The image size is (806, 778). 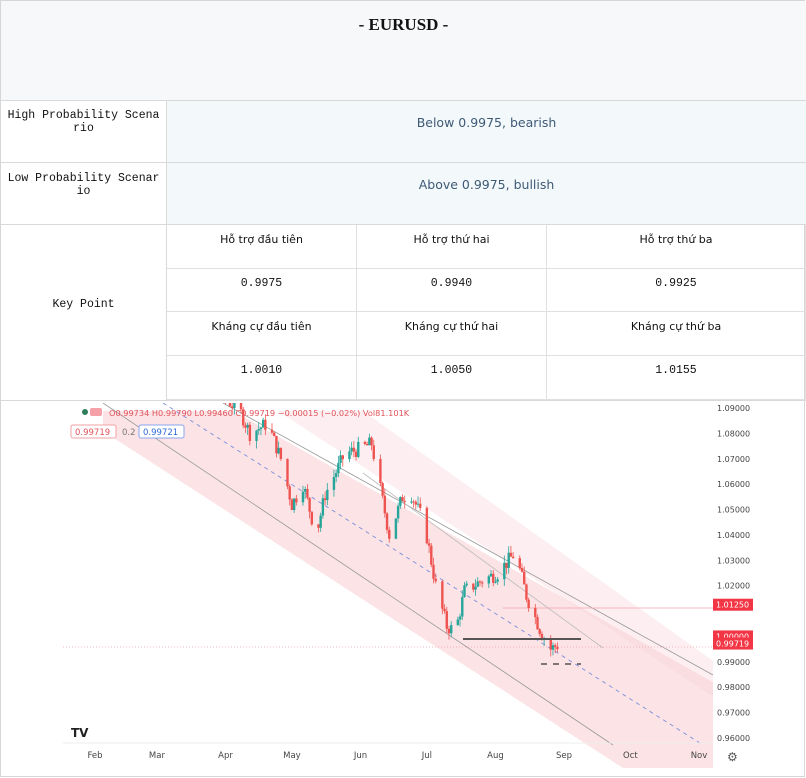 What do you see at coordinates (676, 290) in the screenshot?
I see `support-3-value: 0.9925` at bounding box center [676, 290].